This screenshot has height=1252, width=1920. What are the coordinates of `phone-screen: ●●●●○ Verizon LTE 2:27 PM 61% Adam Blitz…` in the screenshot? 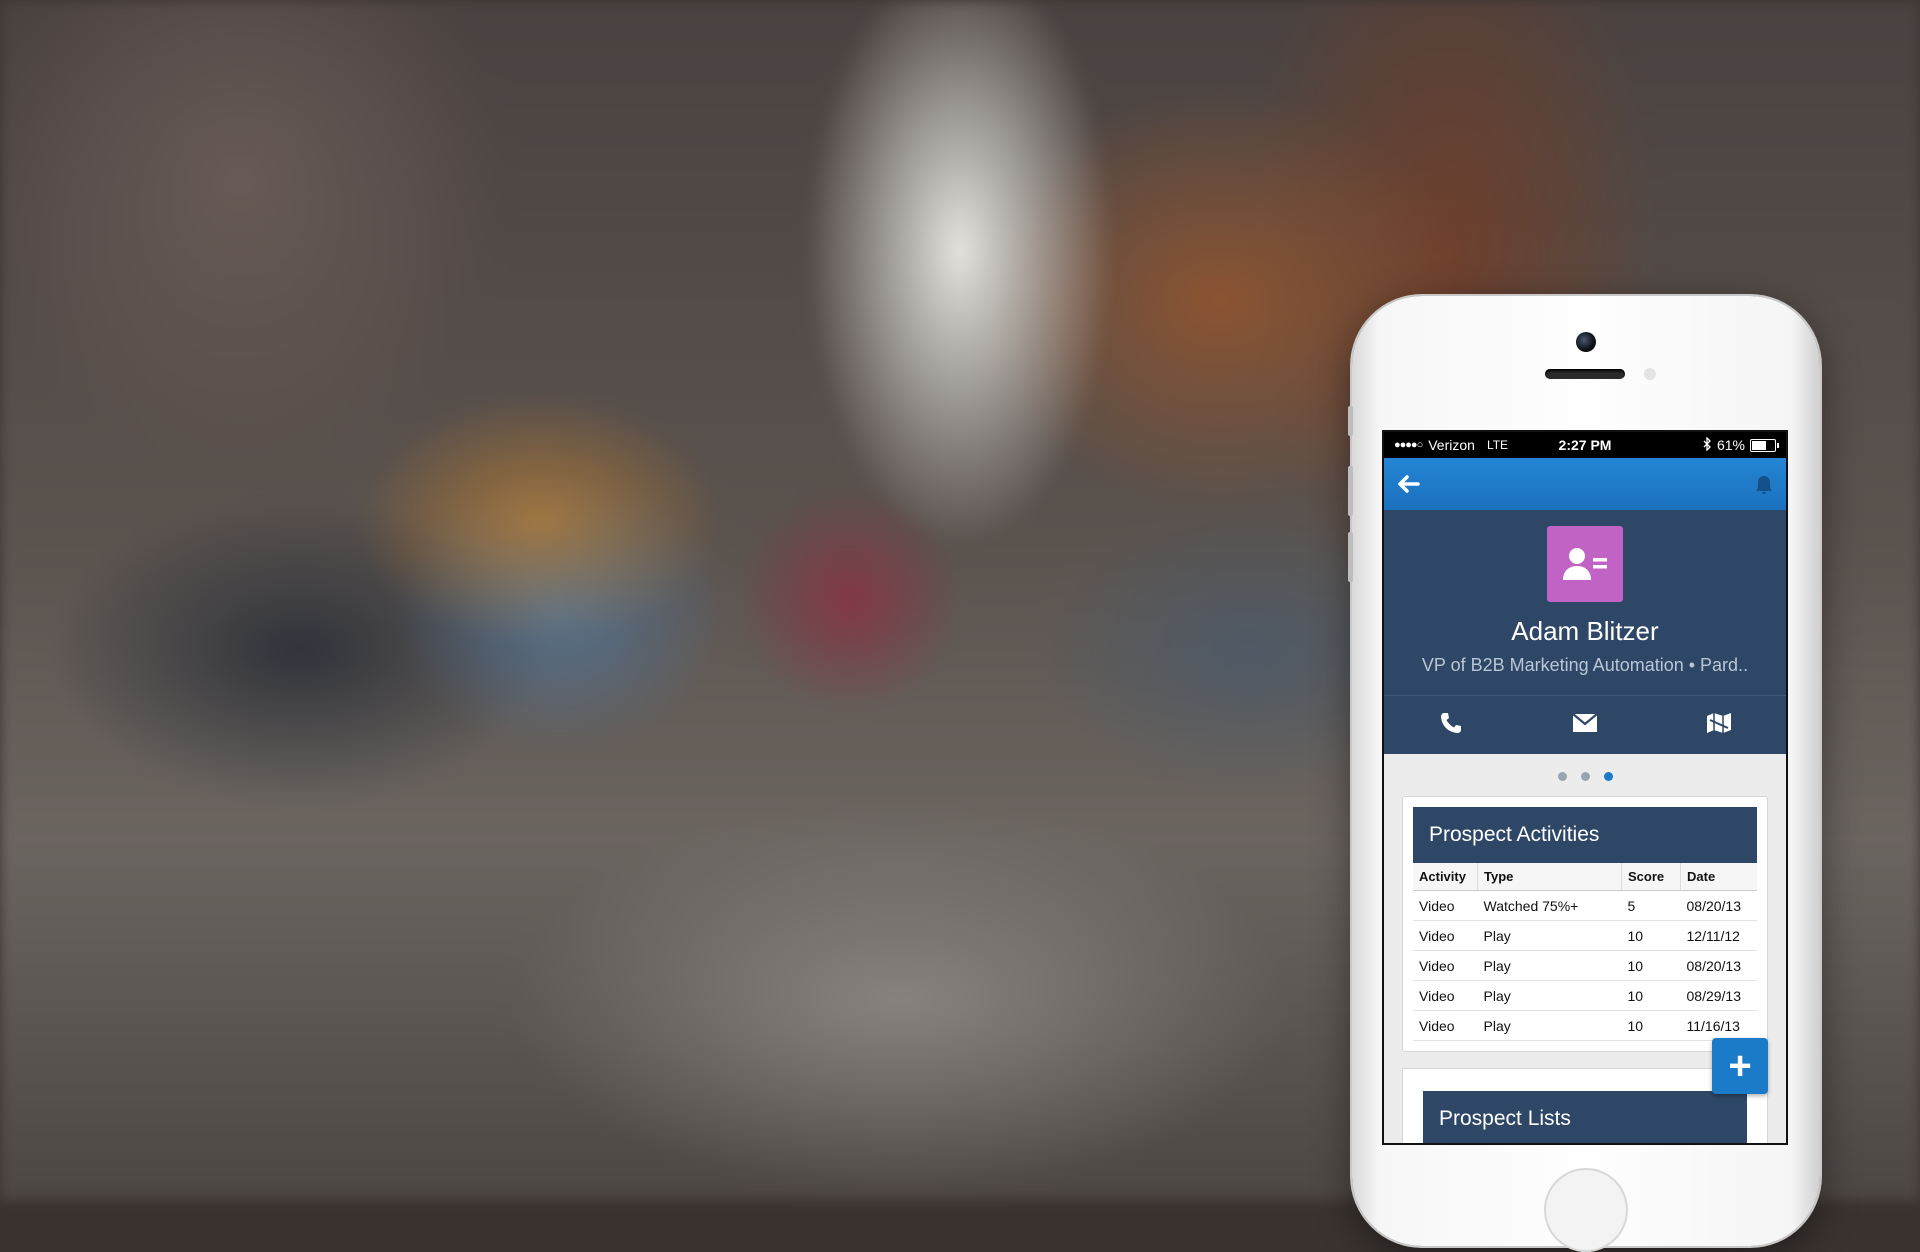 It's located at (1585, 787).